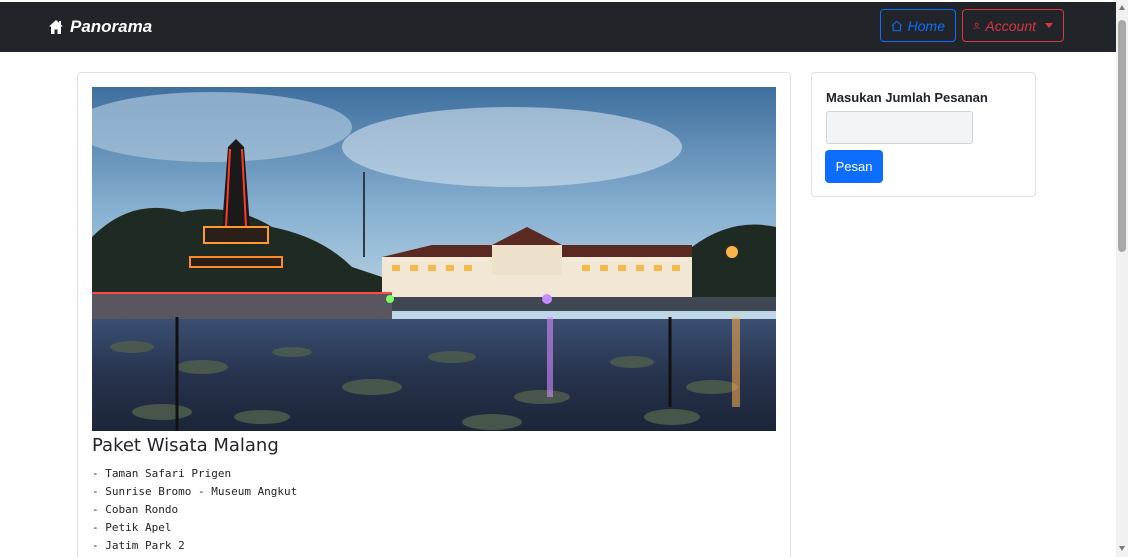  I want to click on account-button-label: Account, so click(1010, 25).